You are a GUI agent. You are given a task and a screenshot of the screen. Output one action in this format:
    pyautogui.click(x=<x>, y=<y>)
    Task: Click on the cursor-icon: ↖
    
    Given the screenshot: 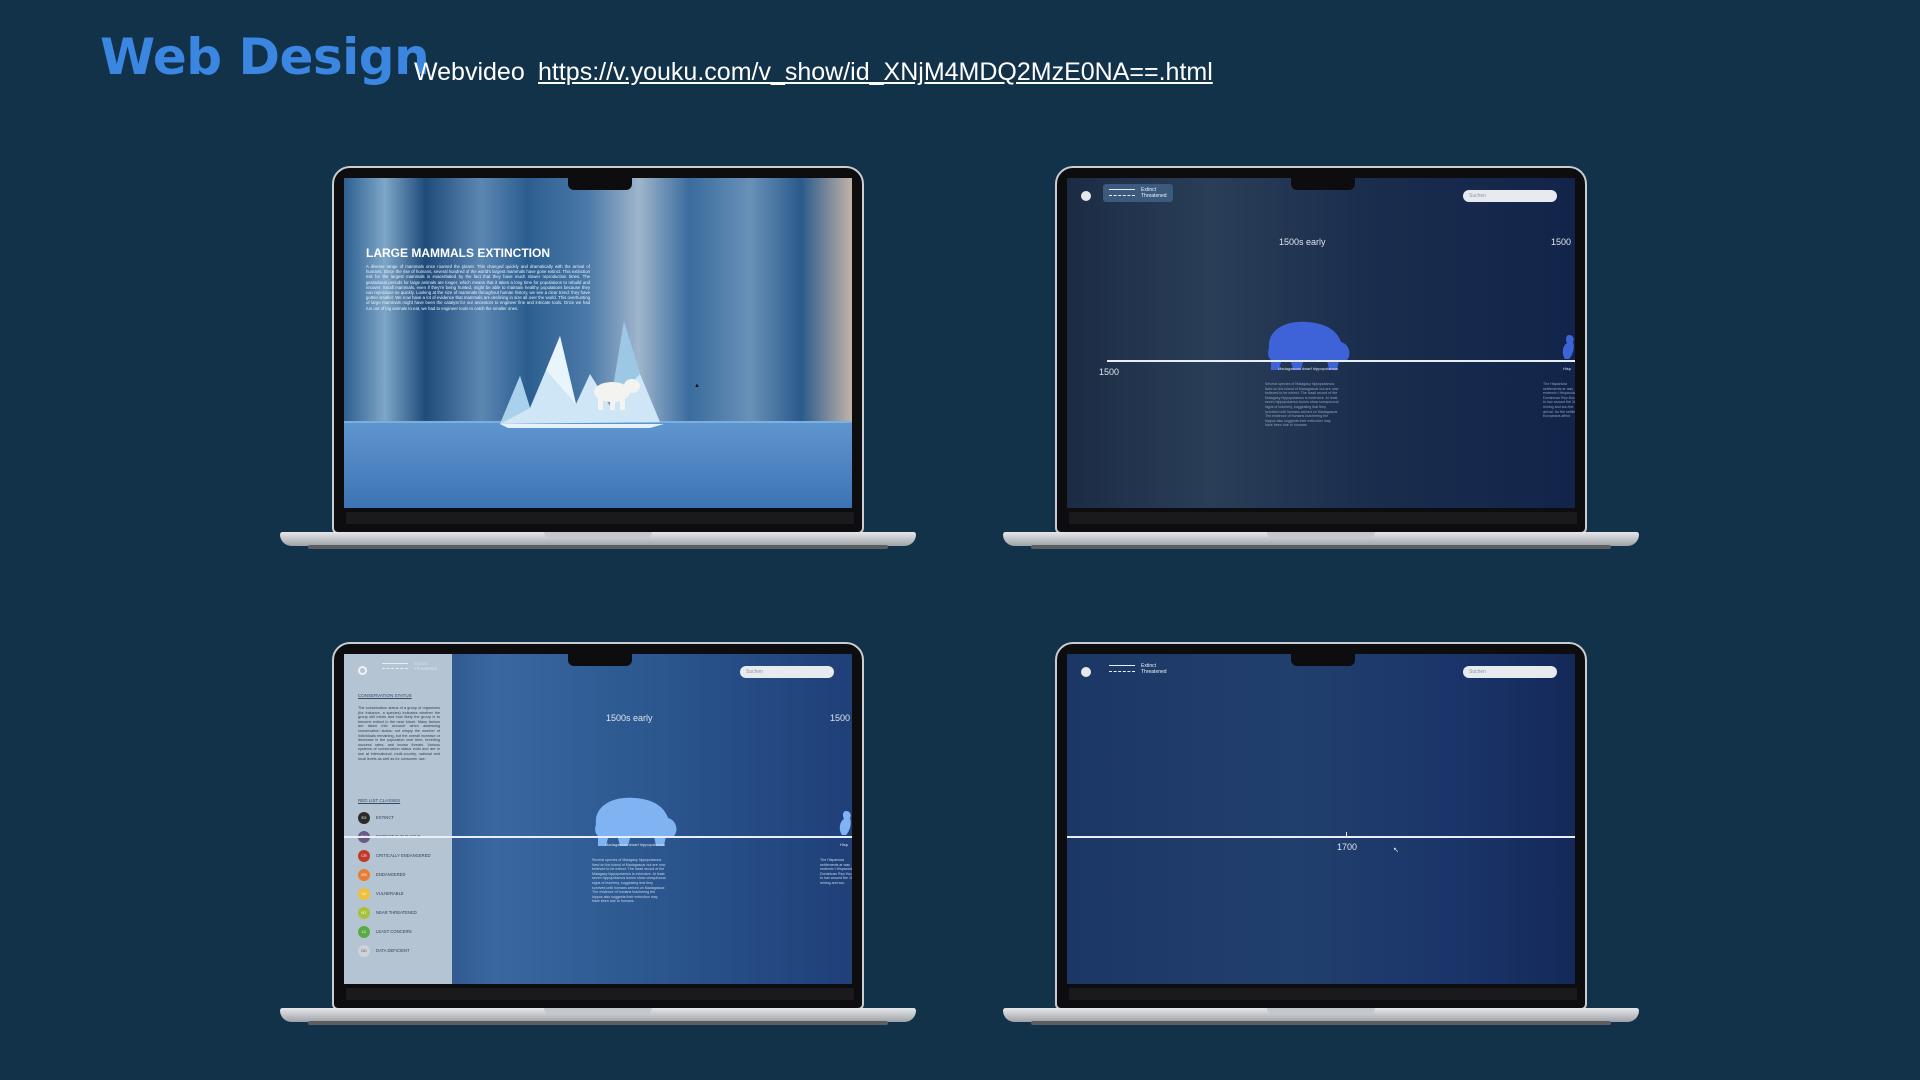 What is the action you would take?
    pyautogui.click(x=1396, y=850)
    